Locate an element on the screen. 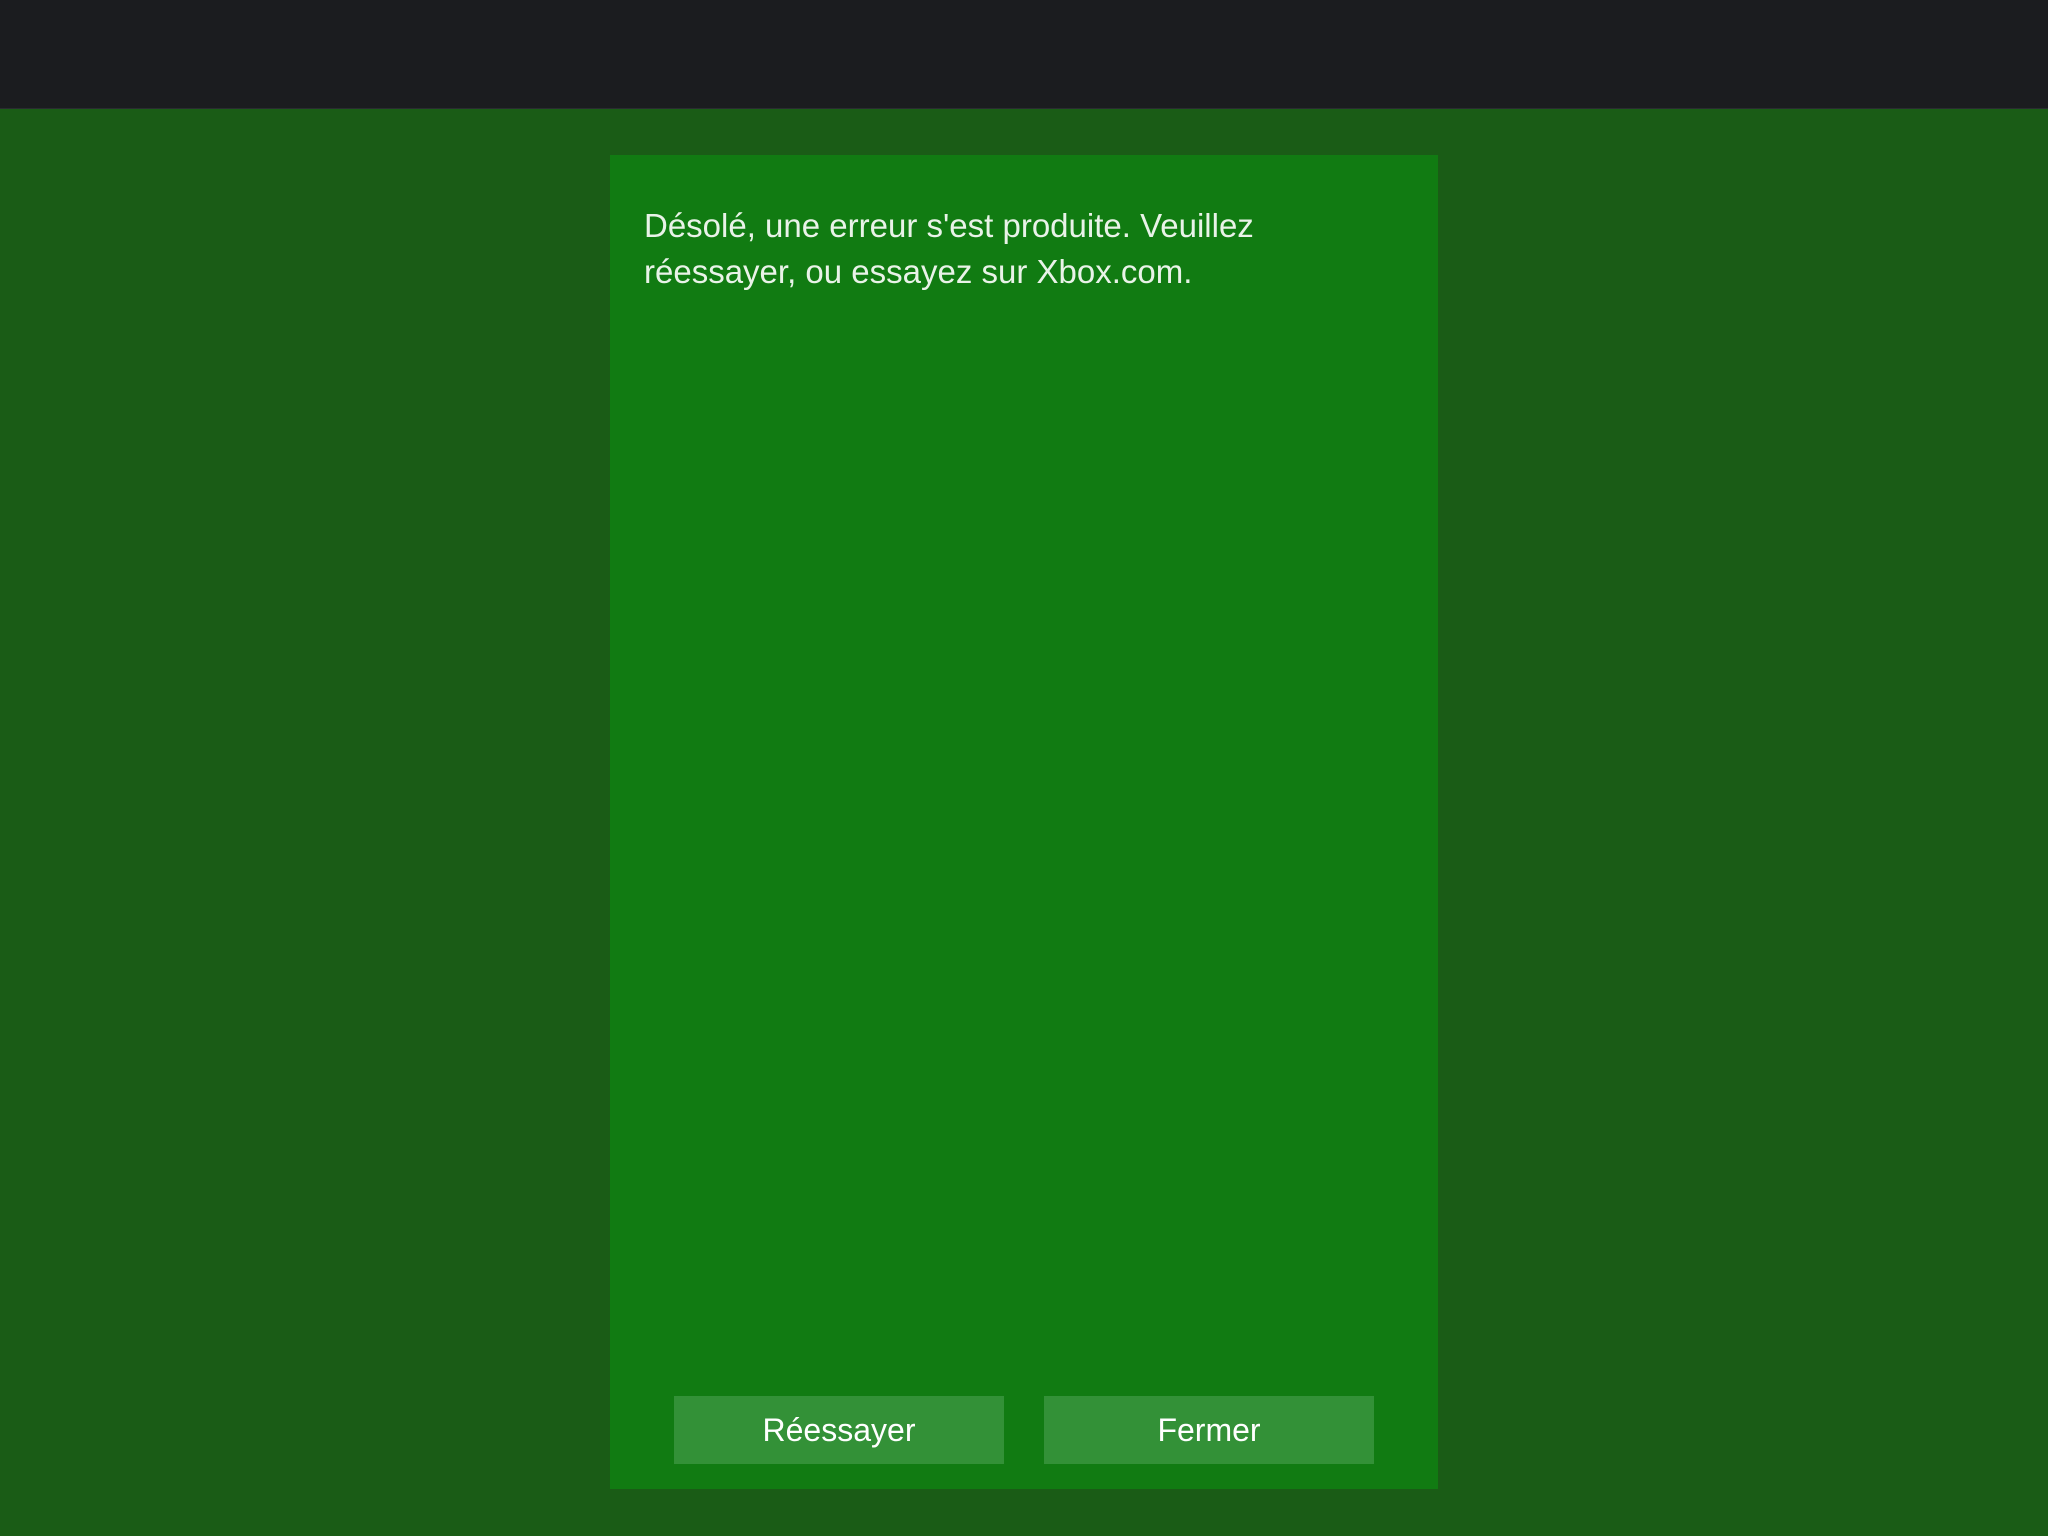  retry-button: Réessayer is located at coordinates (839, 1430).